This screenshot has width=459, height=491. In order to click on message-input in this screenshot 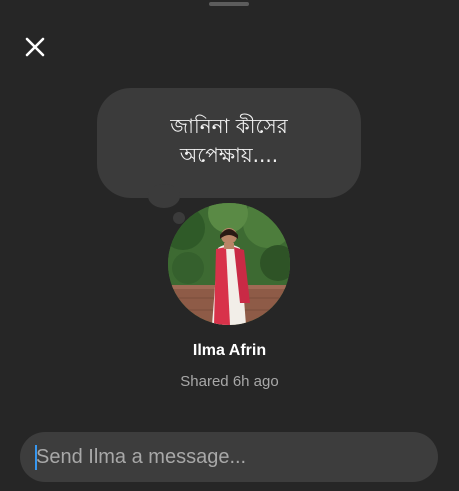, I will do `click(226, 457)`.